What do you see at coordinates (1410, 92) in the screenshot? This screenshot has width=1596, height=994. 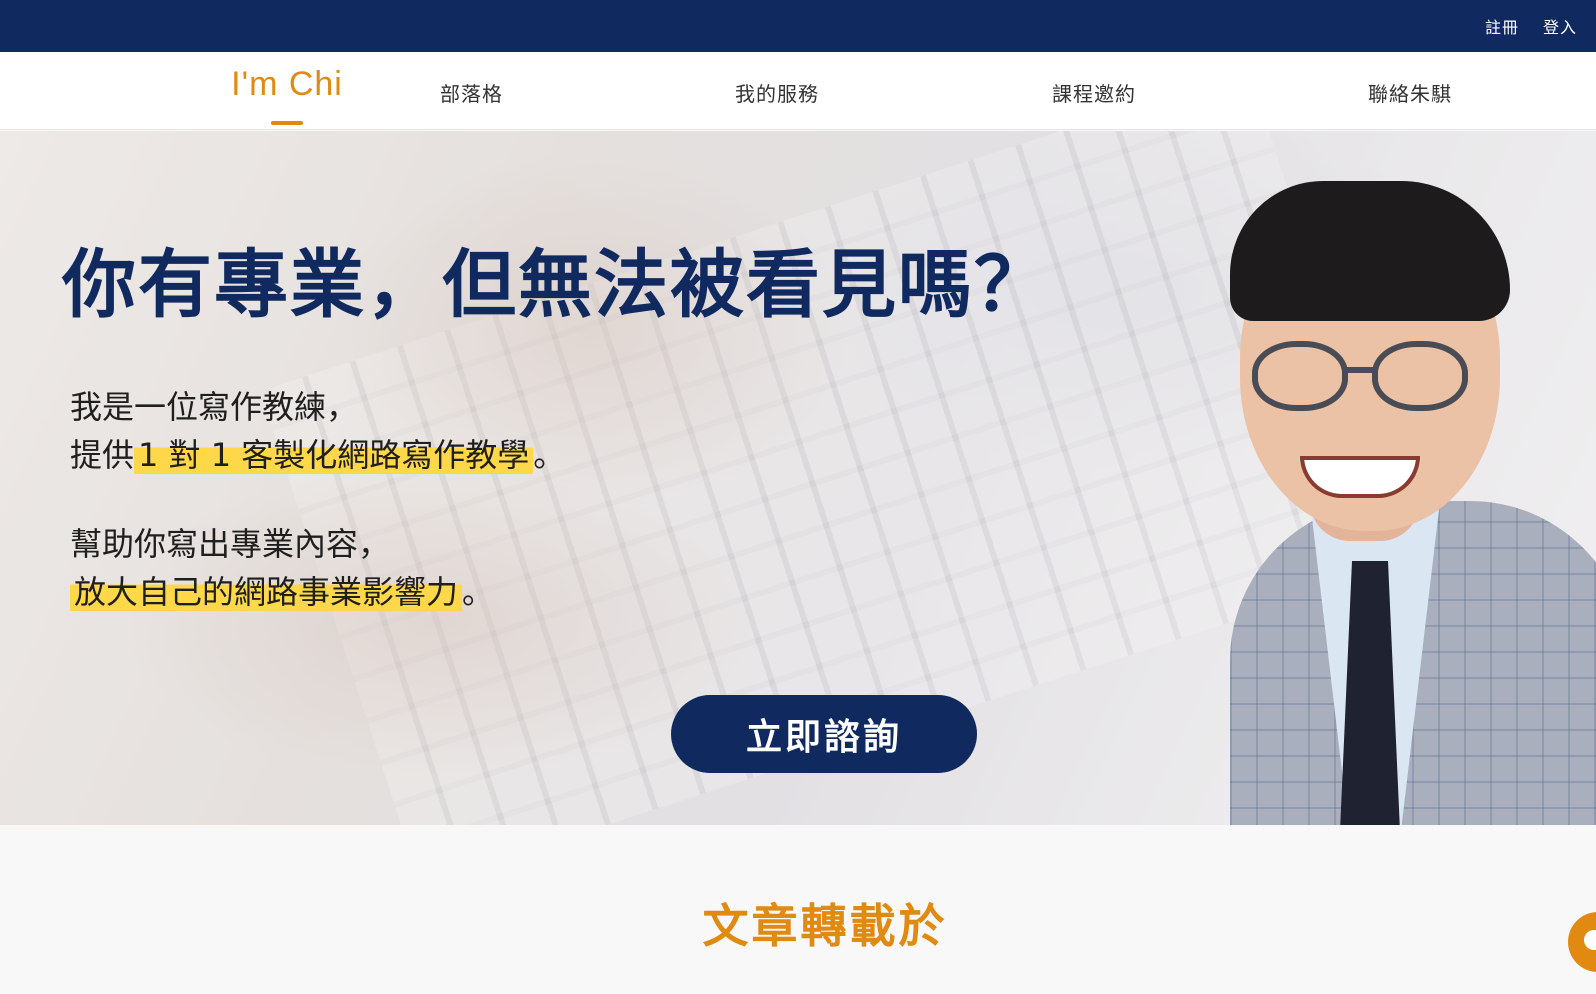 I see `nav-item-contact: 聯絡朱騏` at bounding box center [1410, 92].